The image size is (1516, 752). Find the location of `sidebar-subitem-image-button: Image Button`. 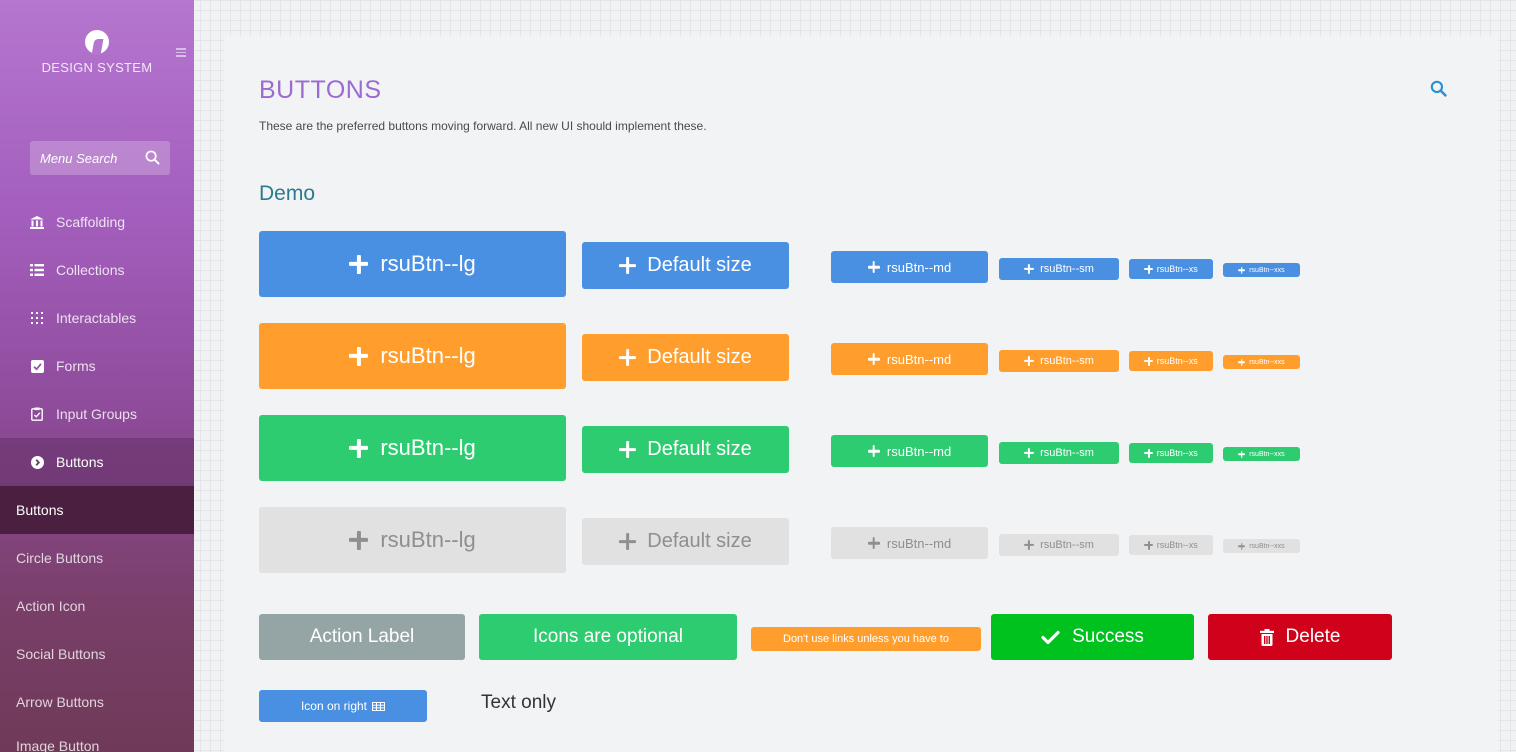

sidebar-subitem-image-button: Image Button is located at coordinates (97, 737).